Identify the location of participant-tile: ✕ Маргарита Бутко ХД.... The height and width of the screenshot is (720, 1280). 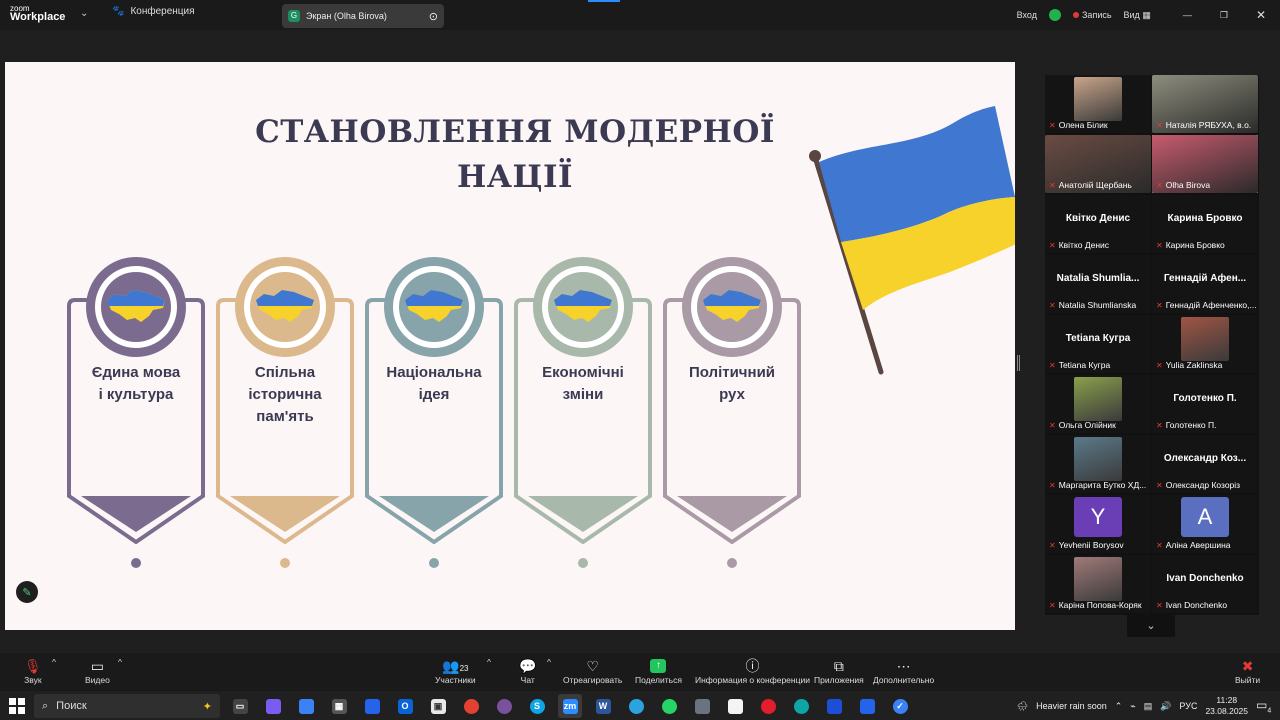
(1098, 464).